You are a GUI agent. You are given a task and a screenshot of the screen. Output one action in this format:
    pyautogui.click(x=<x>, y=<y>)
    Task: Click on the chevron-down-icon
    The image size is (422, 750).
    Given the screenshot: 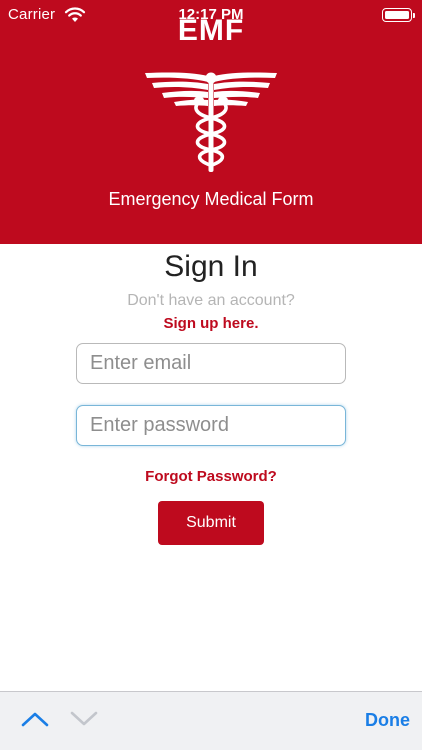 What is the action you would take?
    pyautogui.click(x=84, y=719)
    